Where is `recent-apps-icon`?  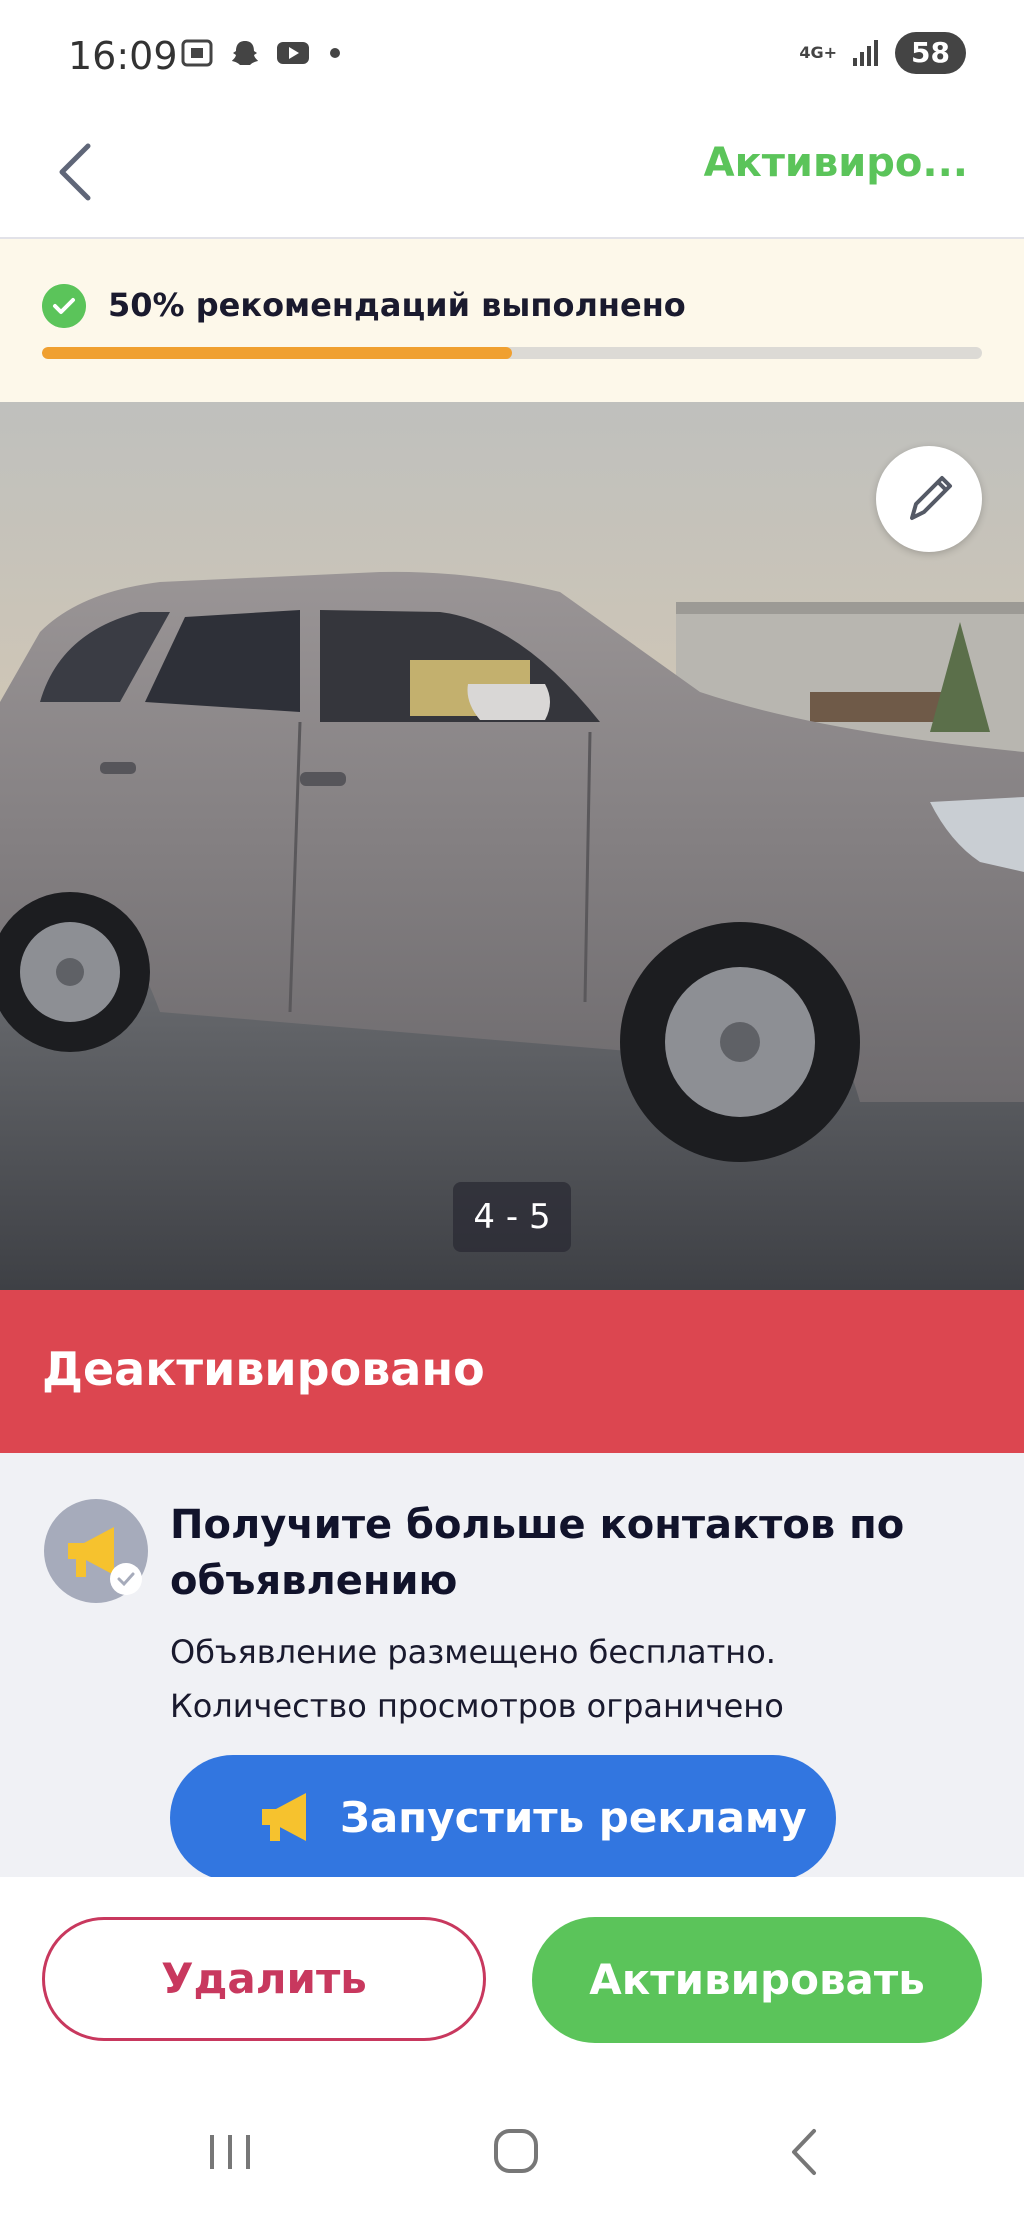
recent-apps-icon is located at coordinates (230, 2152).